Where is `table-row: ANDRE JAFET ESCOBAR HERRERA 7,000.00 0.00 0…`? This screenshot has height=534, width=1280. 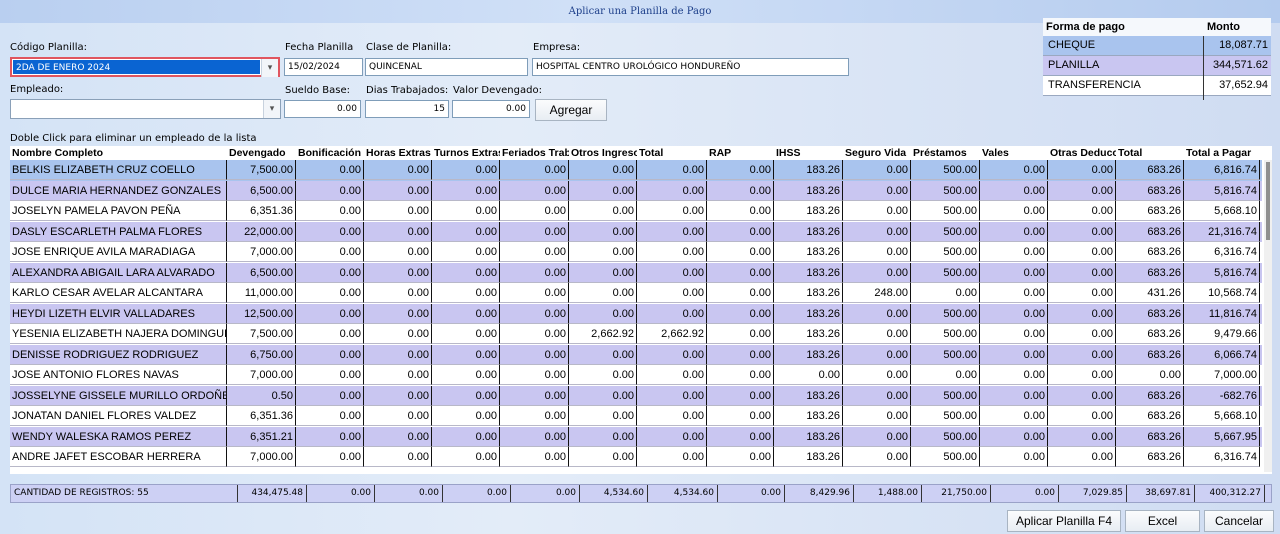 table-row: ANDRE JAFET ESCOBAR HERRERA 7,000.00 0.00 0… is located at coordinates (636, 457).